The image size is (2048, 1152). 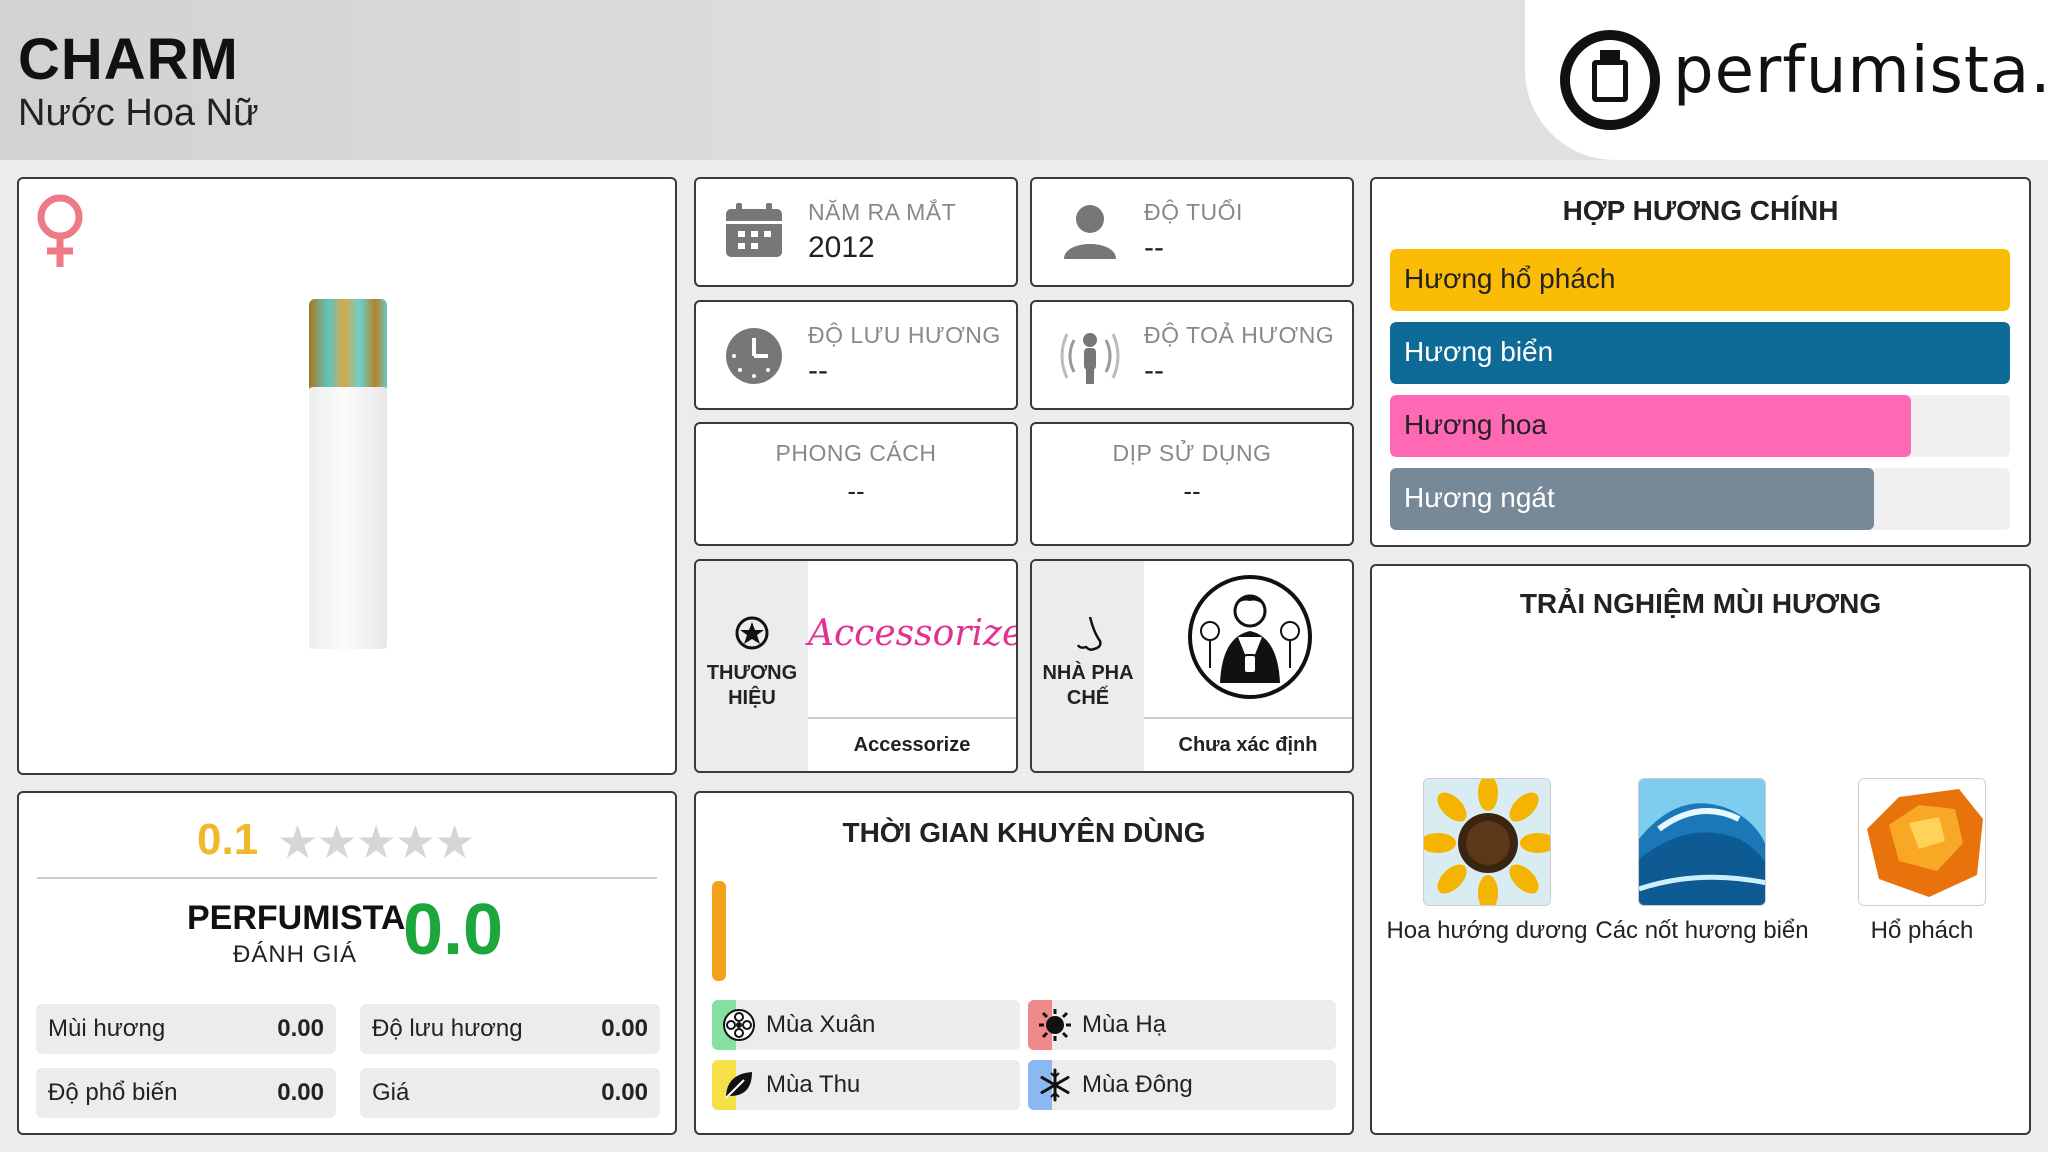 What do you see at coordinates (186, 1029) in the screenshot?
I see `metric-scent: Mùi hương 0.00` at bounding box center [186, 1029].